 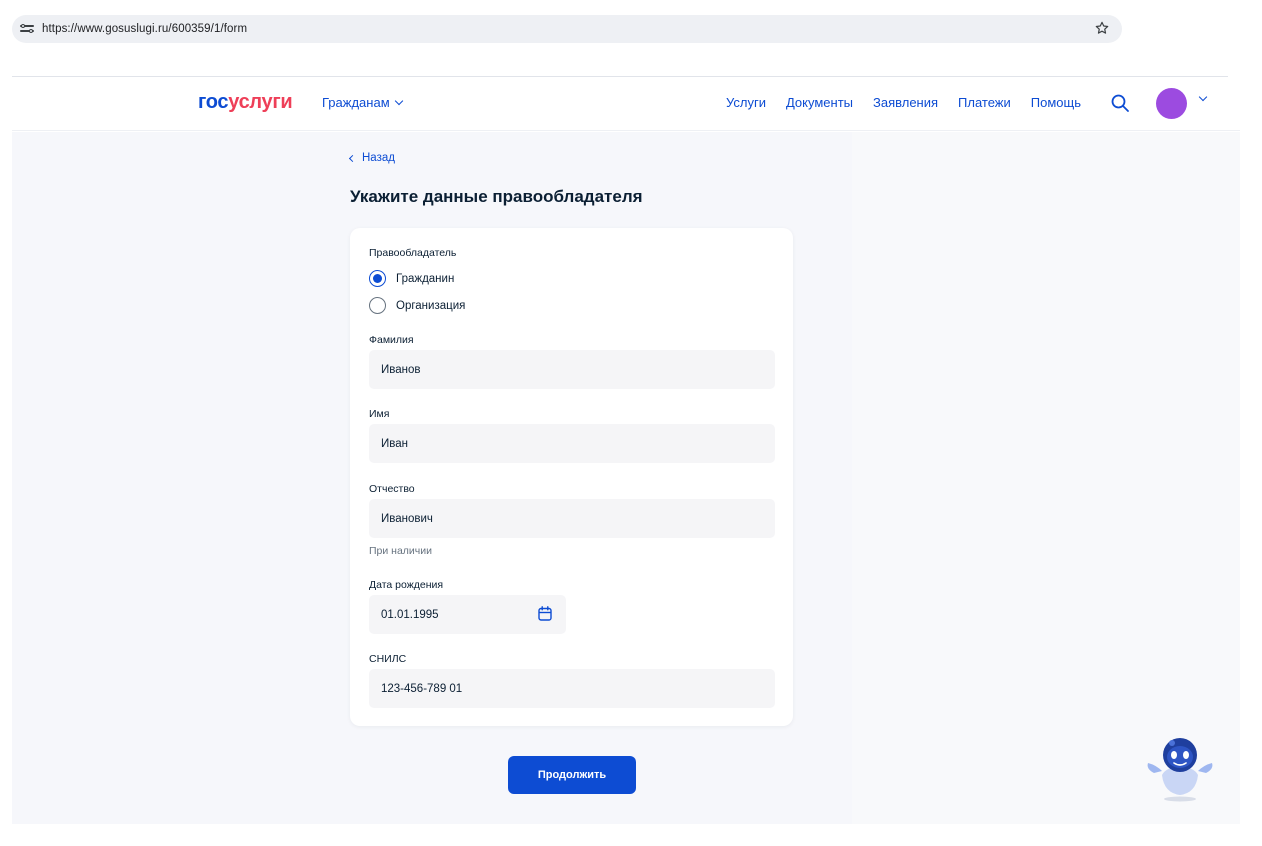 What do you see at coordinates (388, 659) in the screenshot?
I see `snils-label: СНИЛС` at bounding box center [388, 659].